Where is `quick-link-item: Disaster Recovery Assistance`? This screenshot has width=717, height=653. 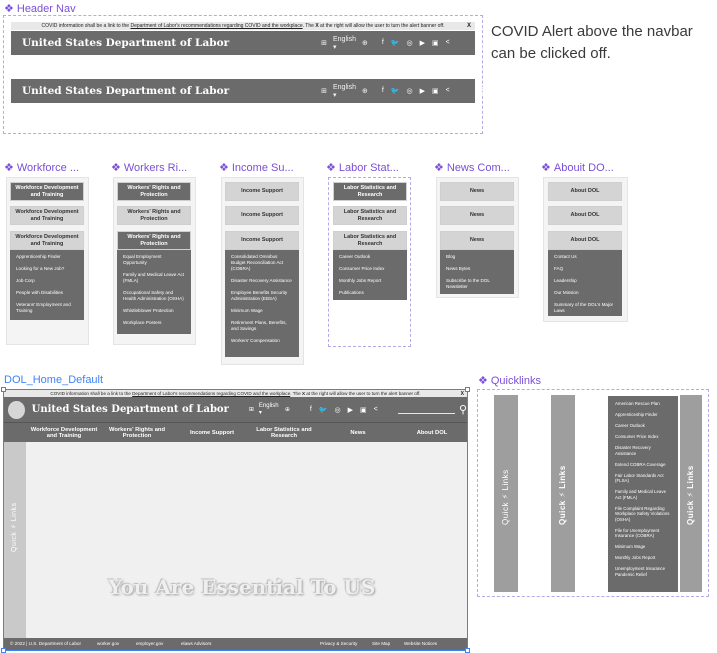
quick-link-item: Disaster Recovery Assistance is located at coordinates (643, 450).